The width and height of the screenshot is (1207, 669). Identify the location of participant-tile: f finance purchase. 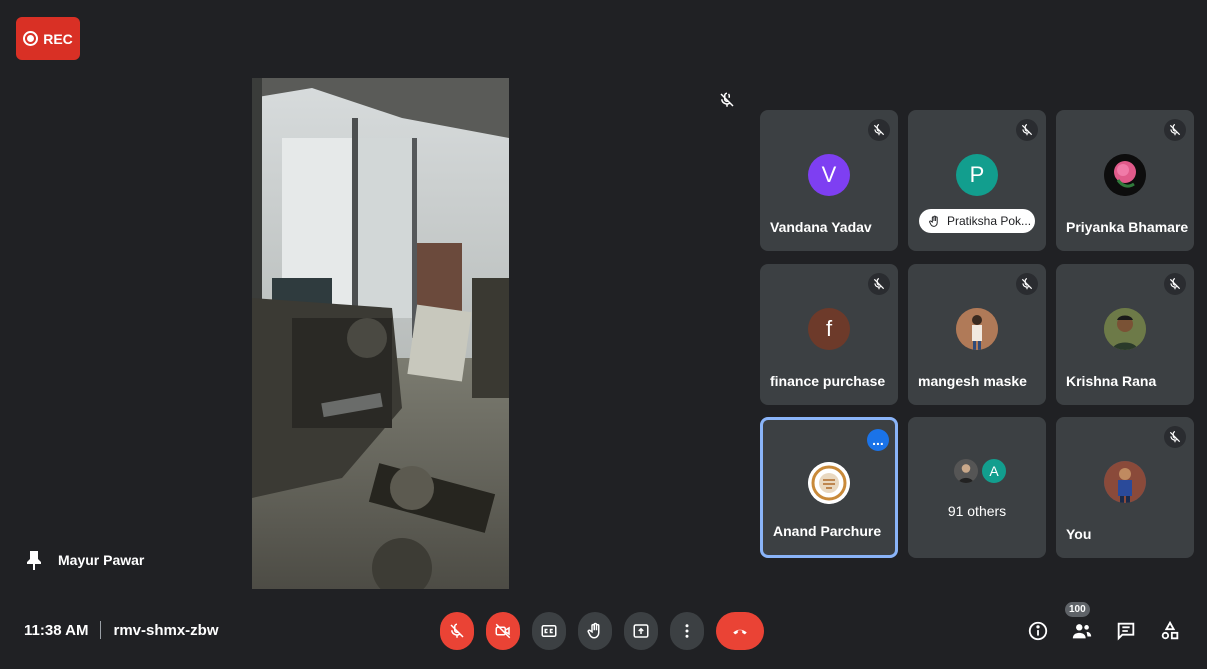
(829, 334).